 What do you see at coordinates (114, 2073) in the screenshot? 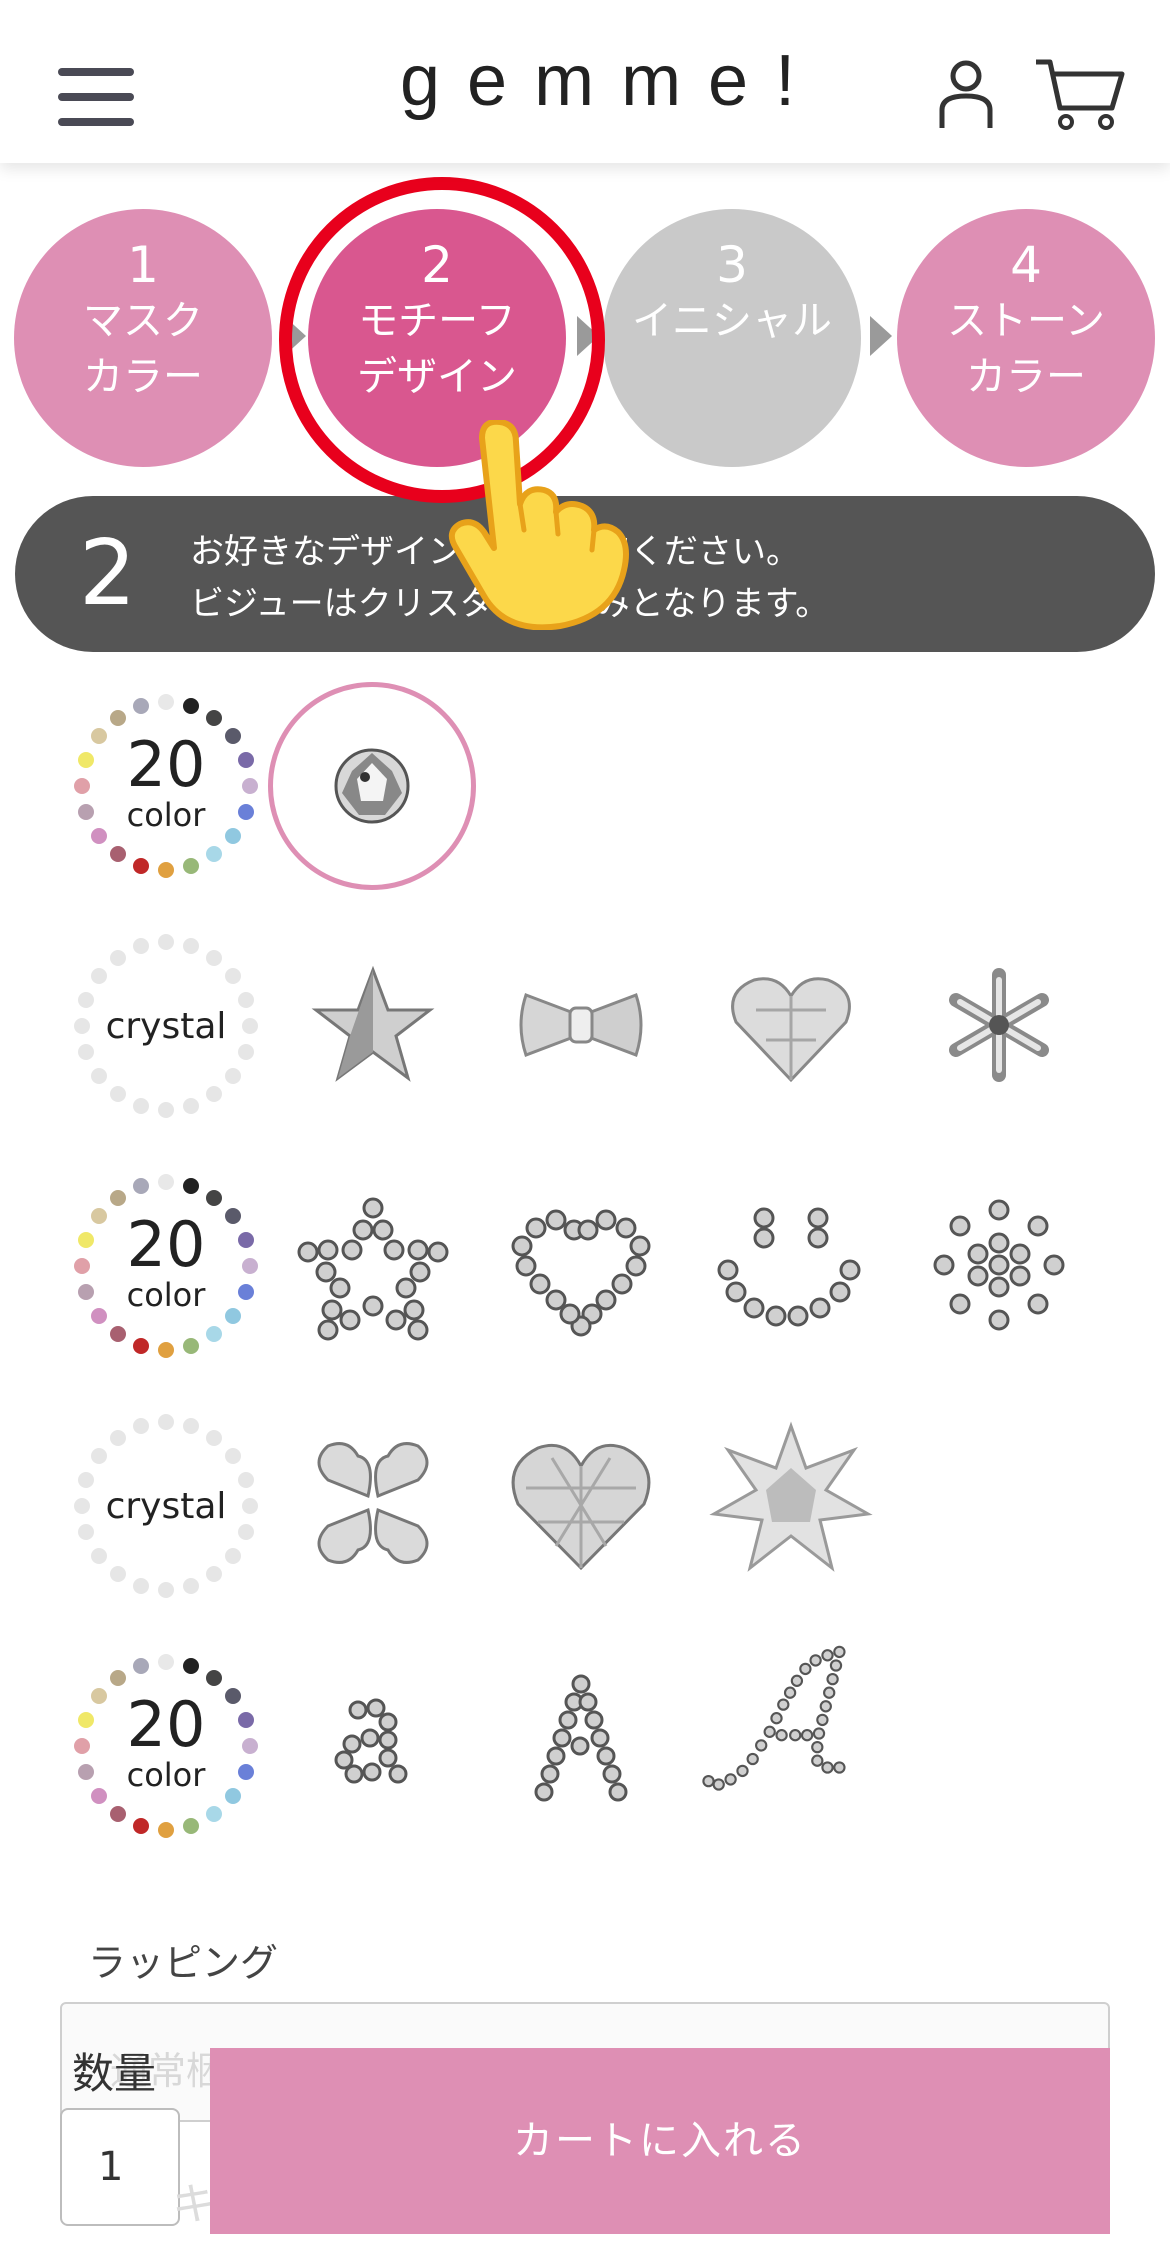
I see `quantity-label: 数量` at bounding box center [114, 2073].